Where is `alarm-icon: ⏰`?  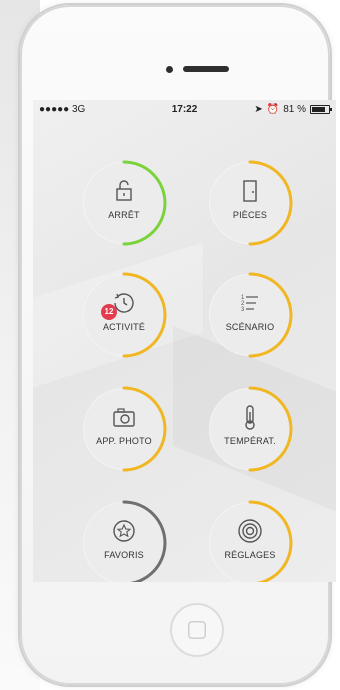 alarm-icon: ⏰ is located at coordinates (273, 109).